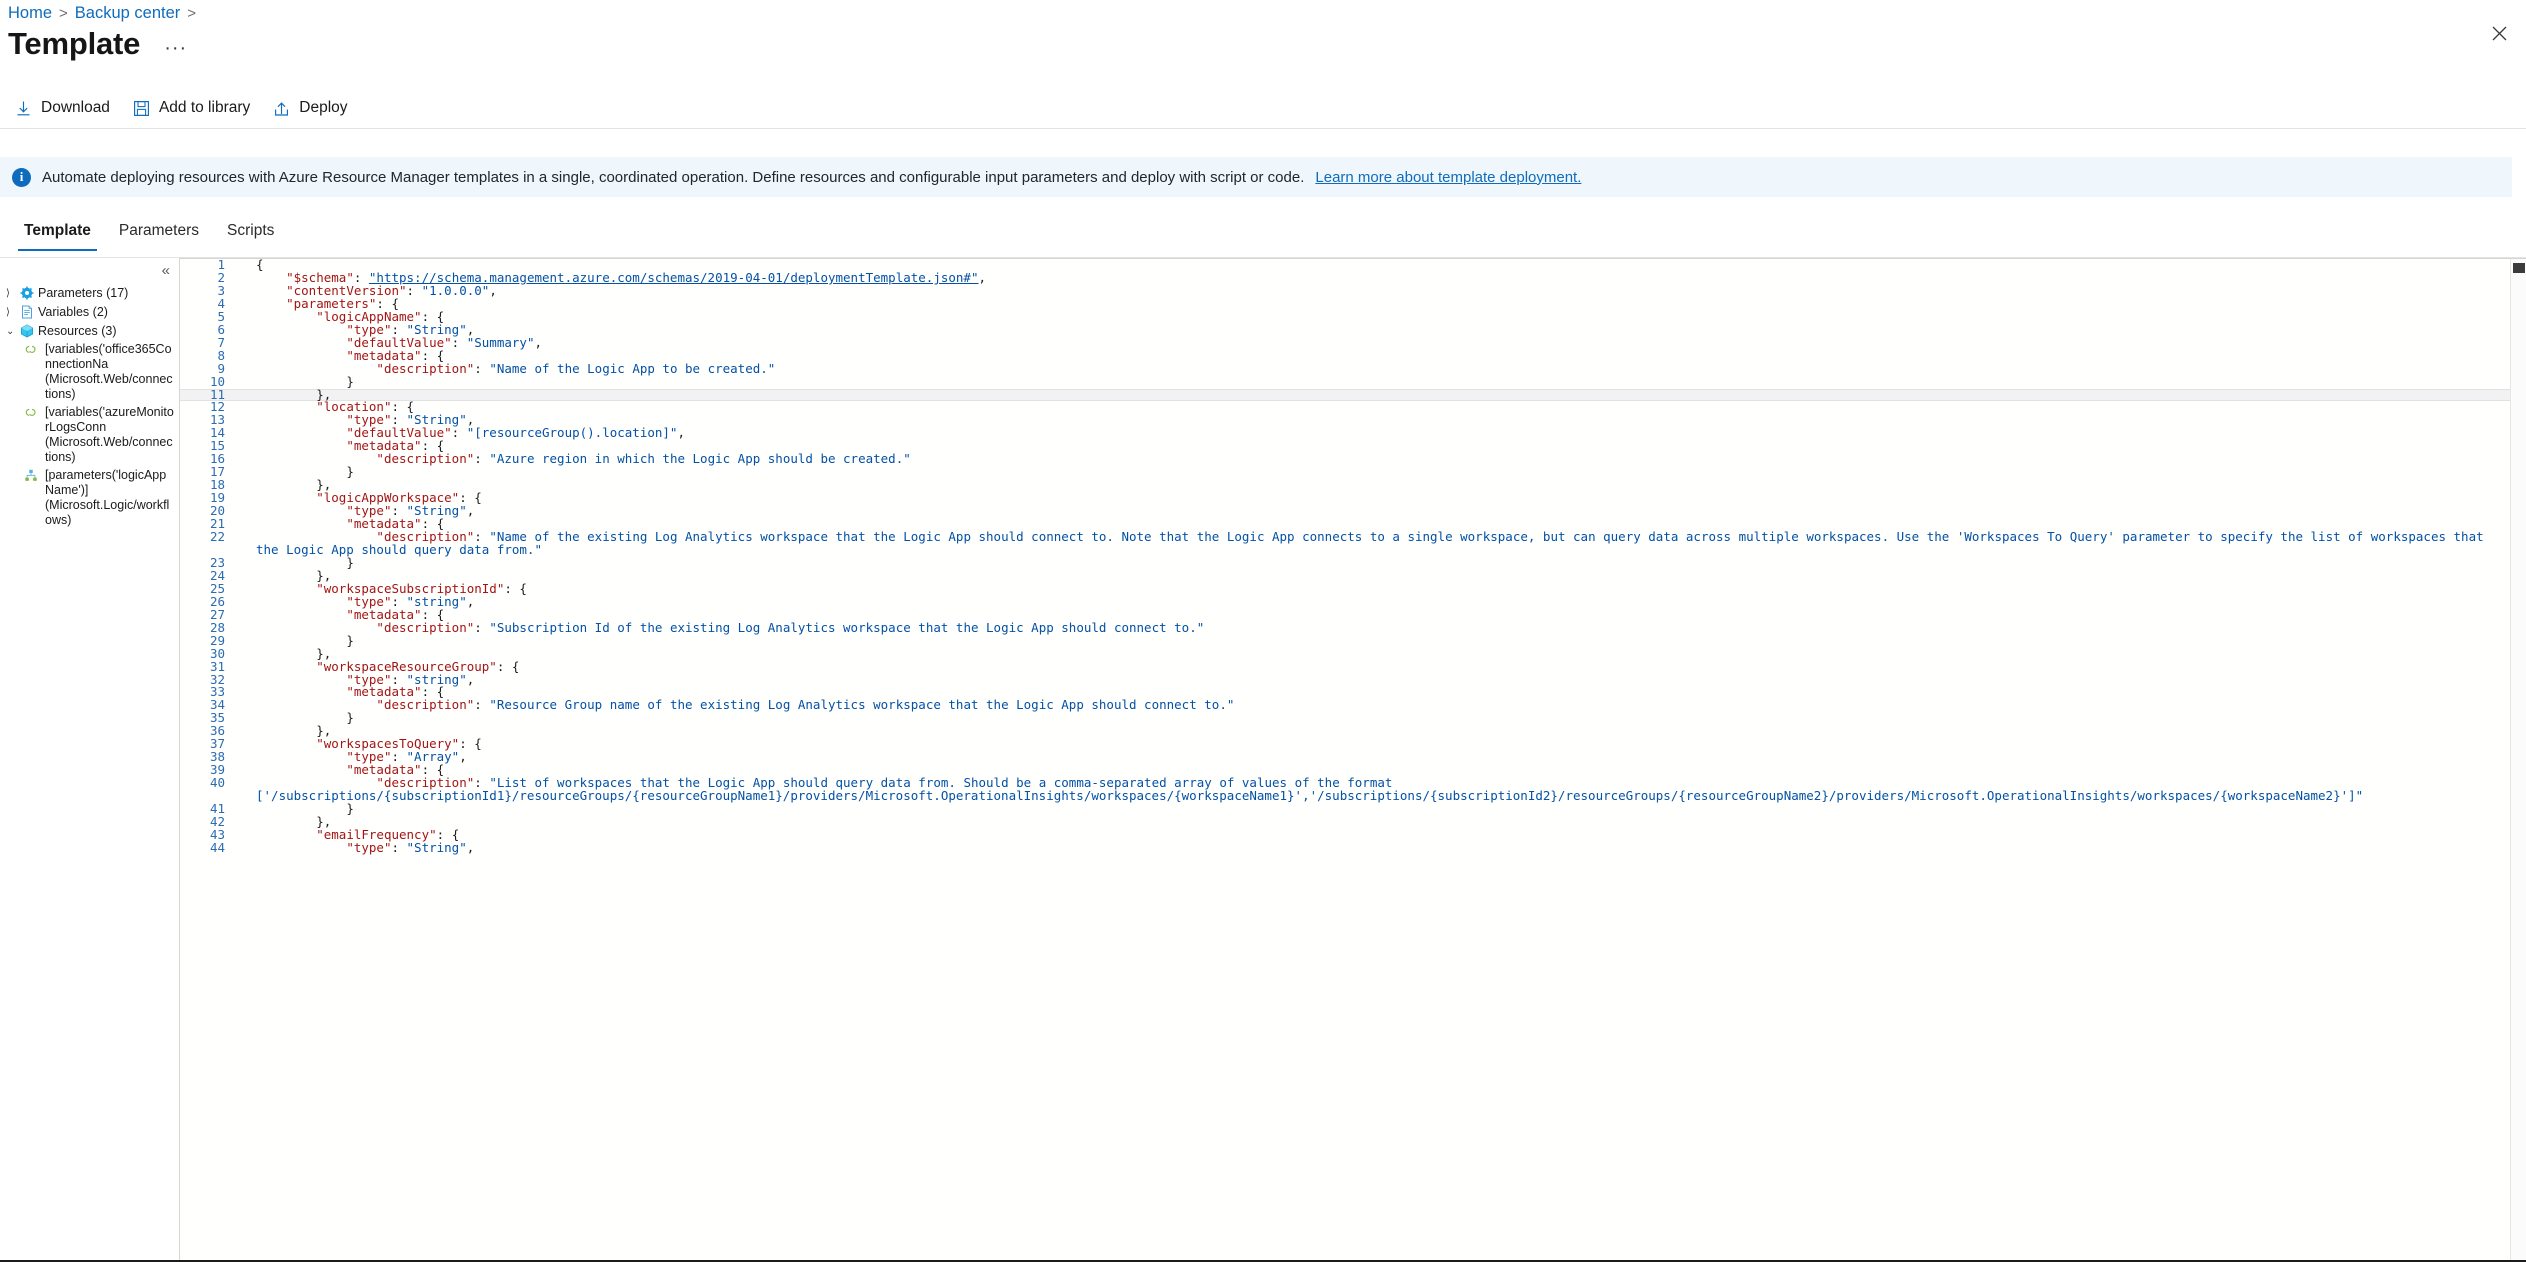 The width and height of the screenshot is (2526, 1262). Describe the element at coordinates (1345, 407) in the screenshot. I see `code-line: 12 "location": {` at that location.